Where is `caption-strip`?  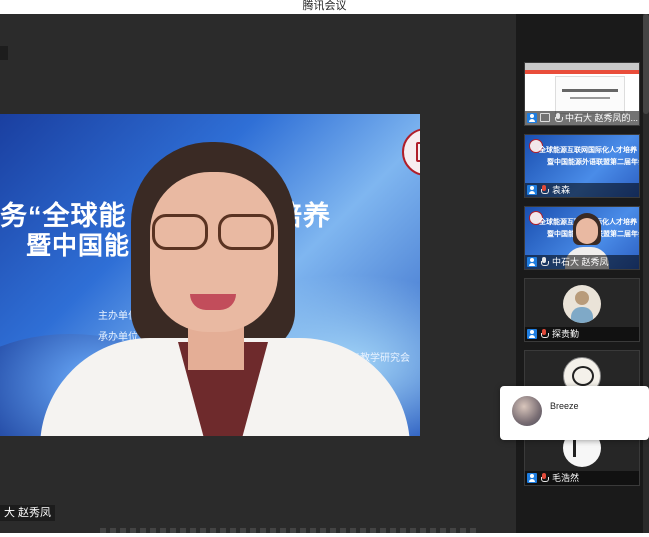
caption-strip is located at coordinates (290, 530).